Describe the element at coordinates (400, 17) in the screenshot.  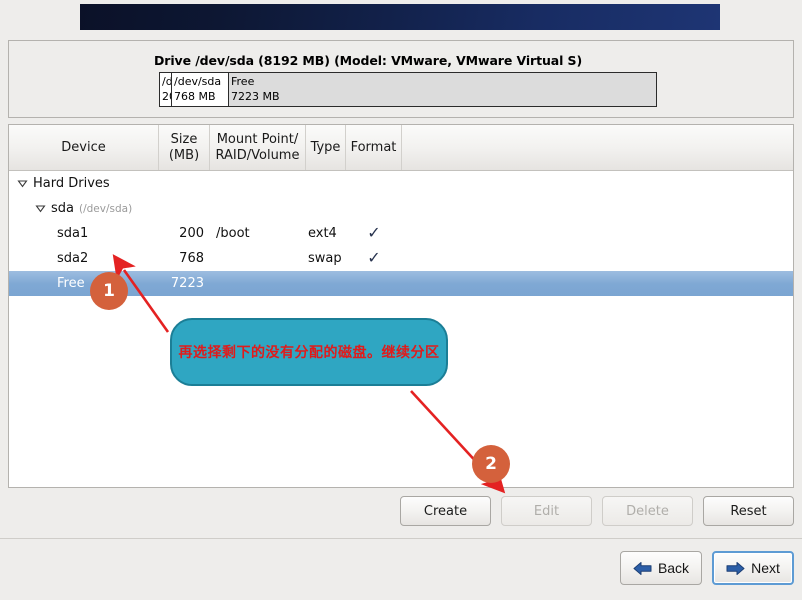
I see `installer-banner` at that location.